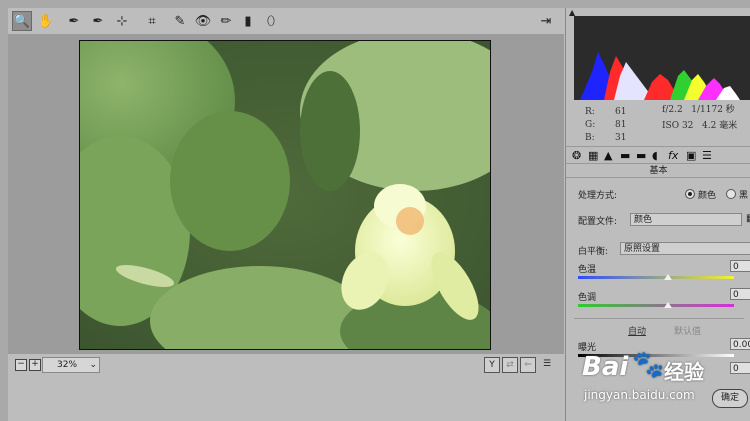 This screenshot has height=421, width=750. What do you see at coordinates (35, 365) in the screenshot?
I see `zoom-in-button: +` at bounding box center [35, 365].